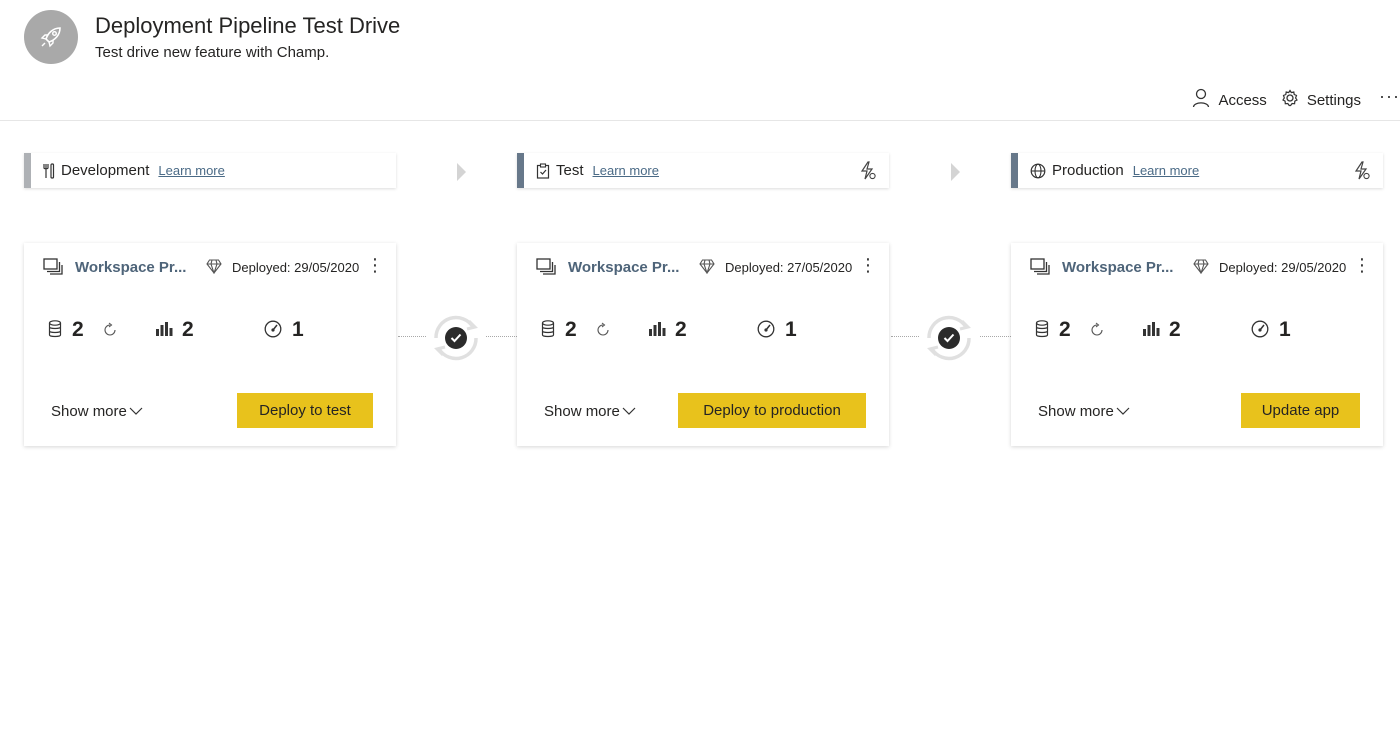 The width and height of the screenshot is (1400, 745). What do you see at coordinates (789, 267) in the screenshot?
I see `deployed-date: Deployed: 27/05/2020` at bounding box center [789, 267].